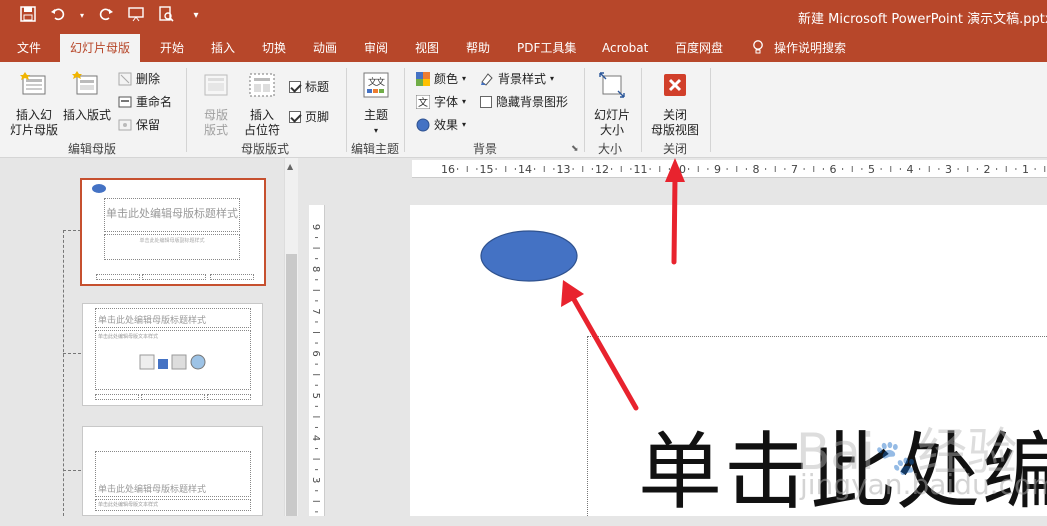 The height and width of the screenshot is (526, 1047). What do you see at coordinates (675, 211) in the screenshot?
I see `arrow-to-close-button` at bounding box center [675, 211].